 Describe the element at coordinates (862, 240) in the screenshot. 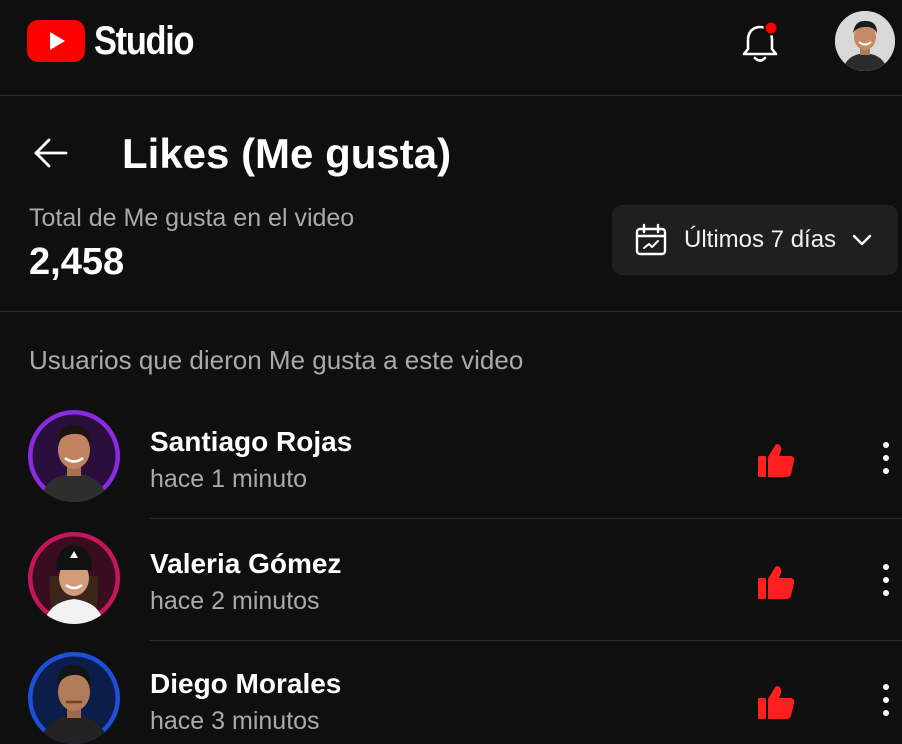

I see `chevron-down-icon` at that location.